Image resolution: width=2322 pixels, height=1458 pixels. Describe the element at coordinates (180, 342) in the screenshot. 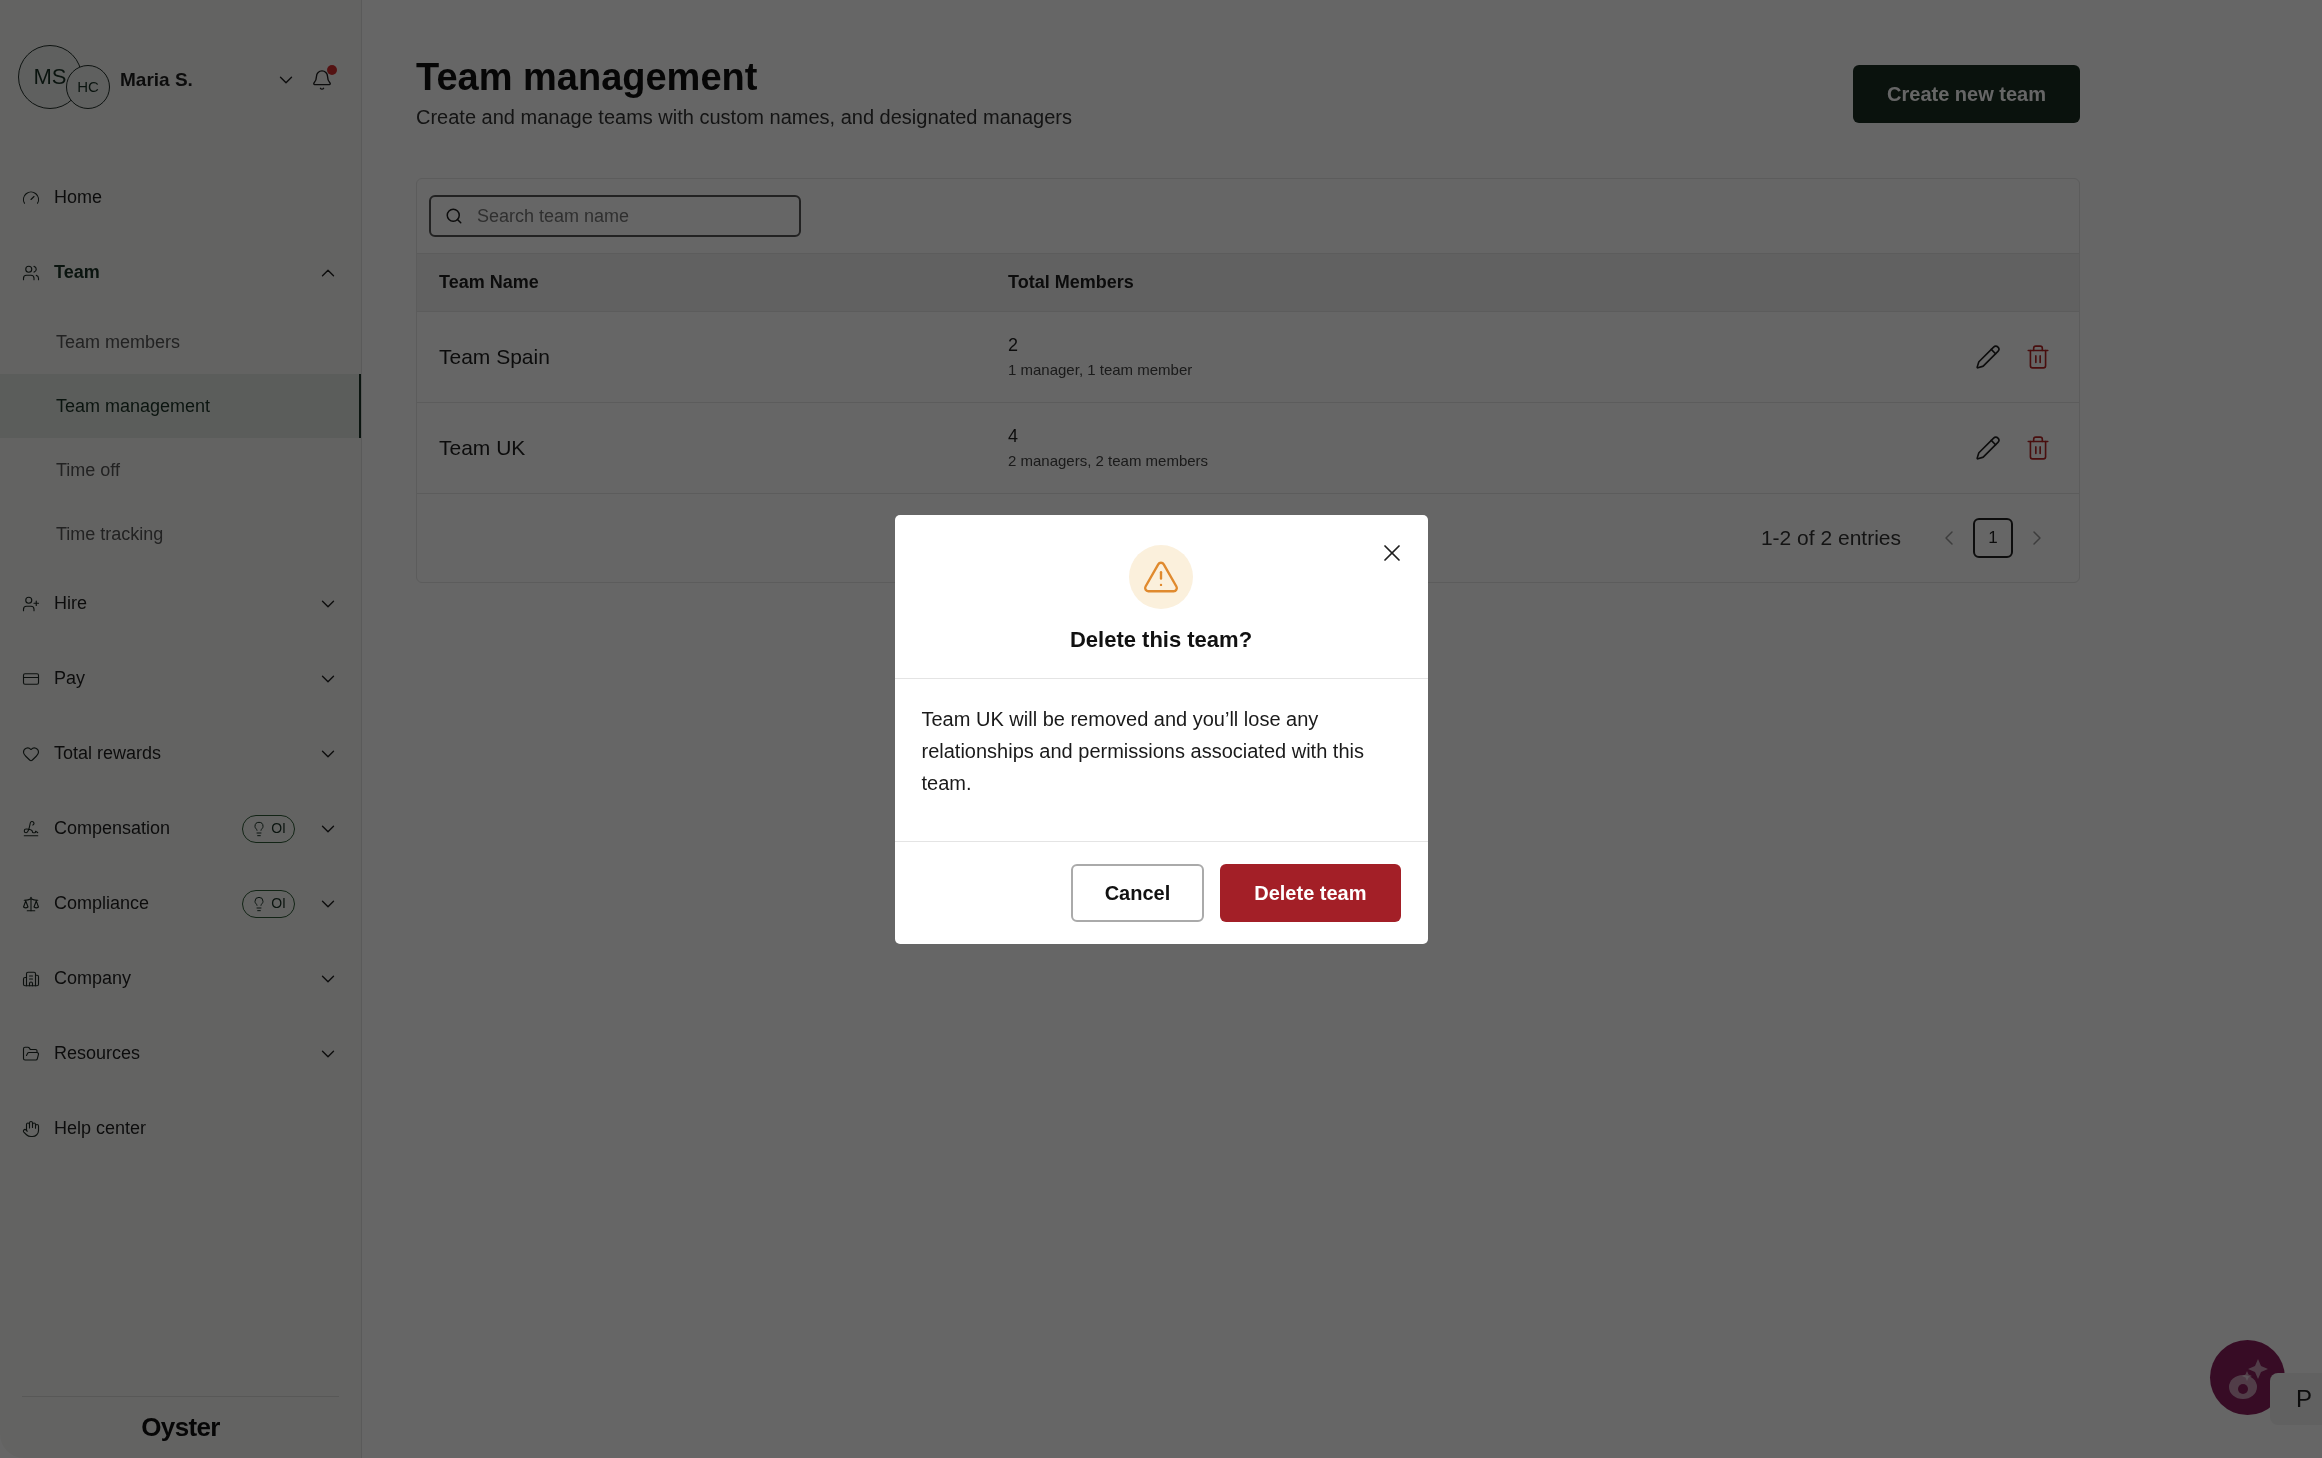

I see `subnav-item: Team members` at that location.